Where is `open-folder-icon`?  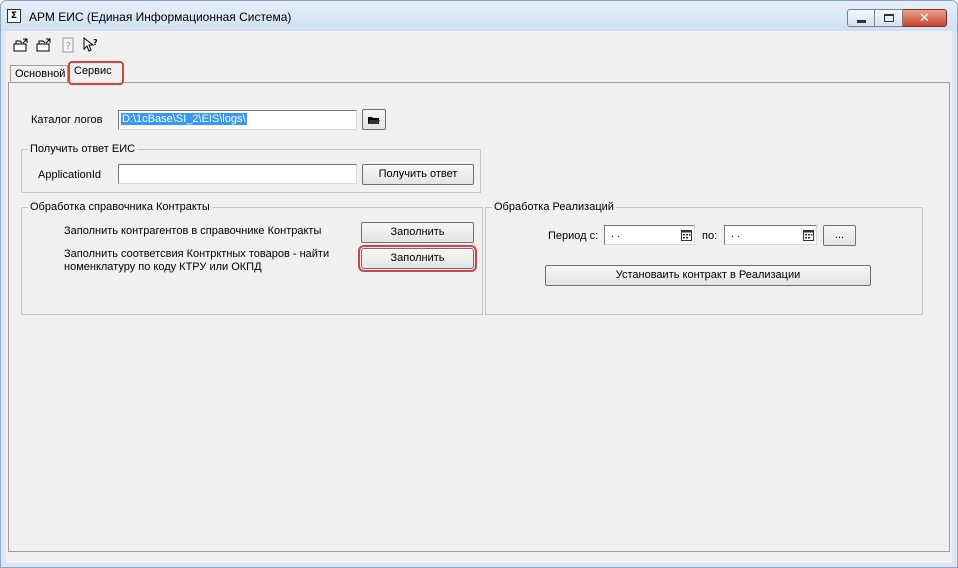 open-folder-icon is located at coordinates (21, 45).